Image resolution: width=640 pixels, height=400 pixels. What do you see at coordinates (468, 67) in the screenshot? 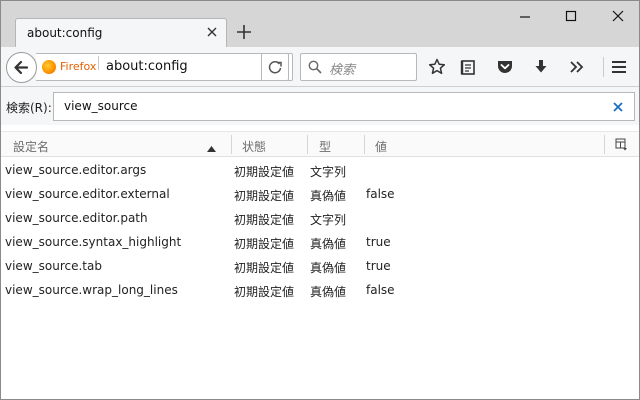
I see `bookmarks-menu-icon` at bounding box center [468, 67].